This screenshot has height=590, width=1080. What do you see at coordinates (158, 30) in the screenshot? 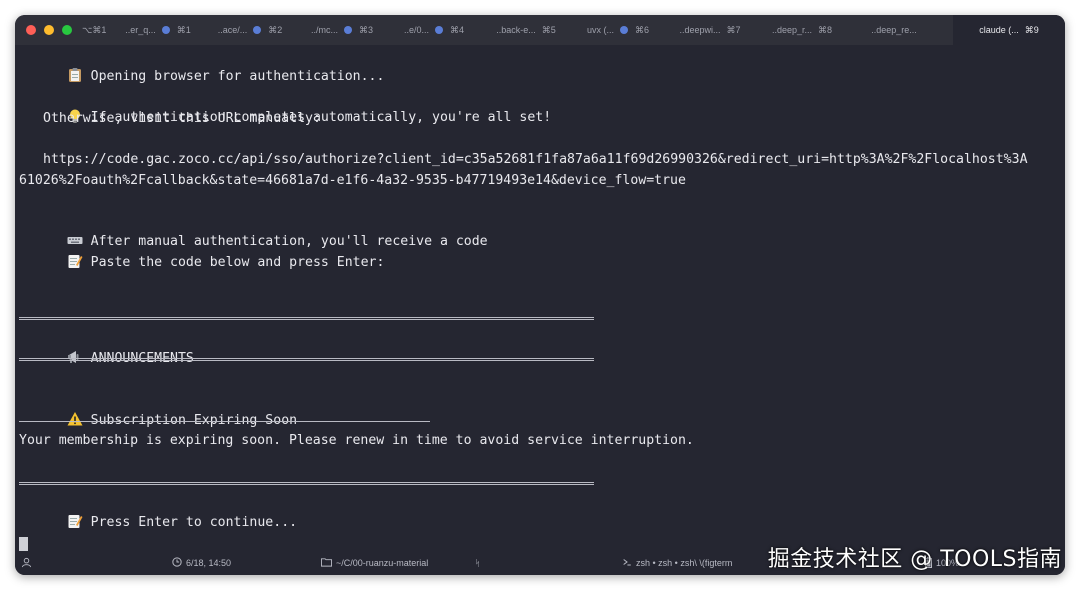
I see `tab-1: ..er_q... ⌘1` at bounding box center [158, 30].